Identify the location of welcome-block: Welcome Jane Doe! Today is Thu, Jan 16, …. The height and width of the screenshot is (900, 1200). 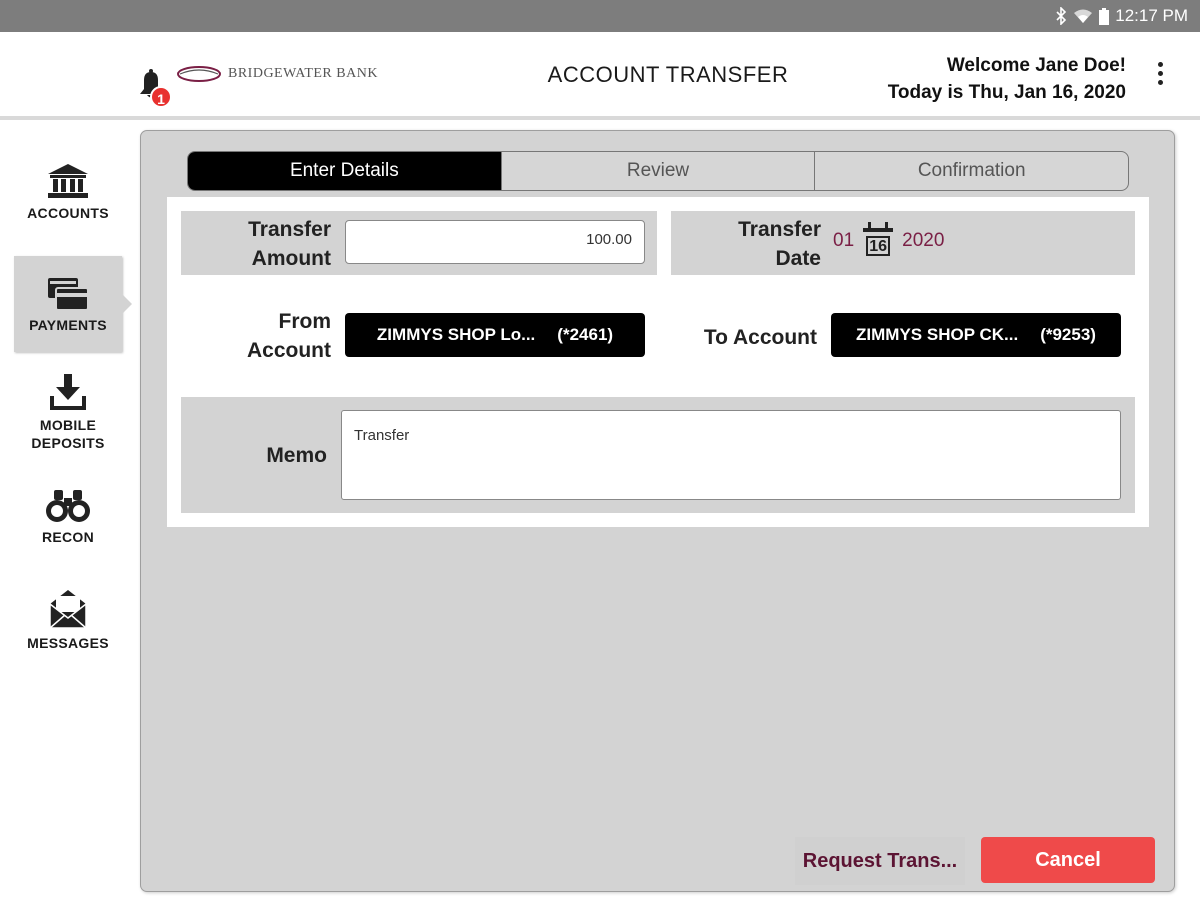
(1007, 79).